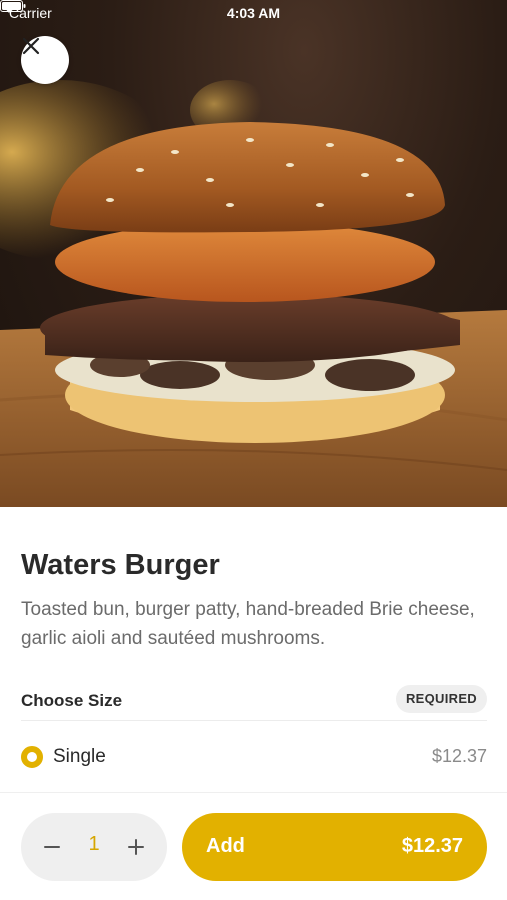  What do you see at coordinates (441, 699) in the screenshot?
I see `required-badge: REQUIRED` at bounding box center [441, 699].